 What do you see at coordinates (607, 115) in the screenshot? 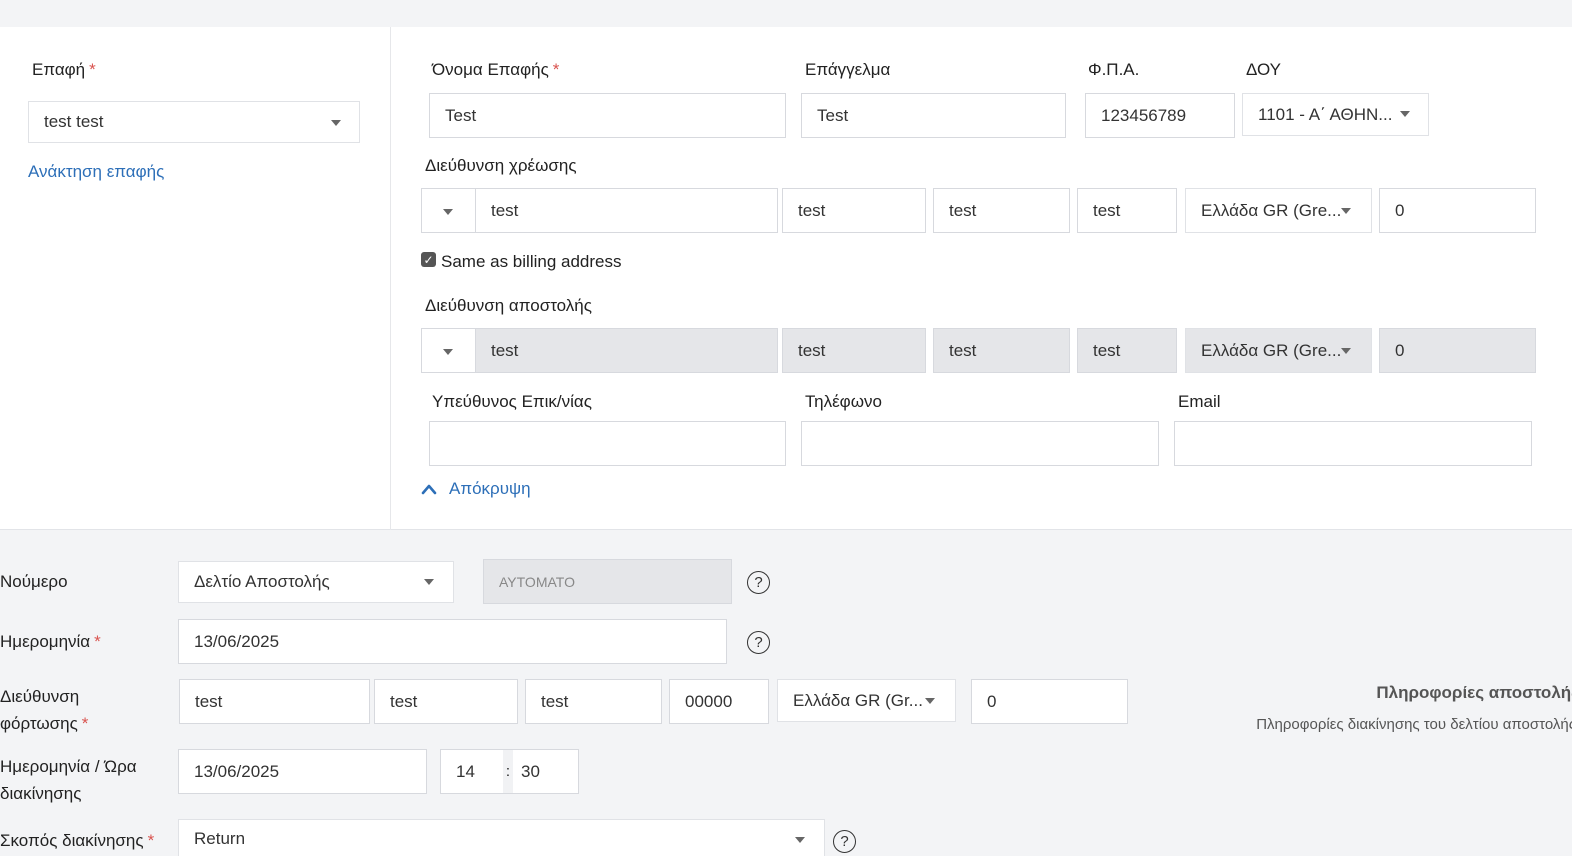
I see `contact-name-input: Test` at bounding box center [607, 115].